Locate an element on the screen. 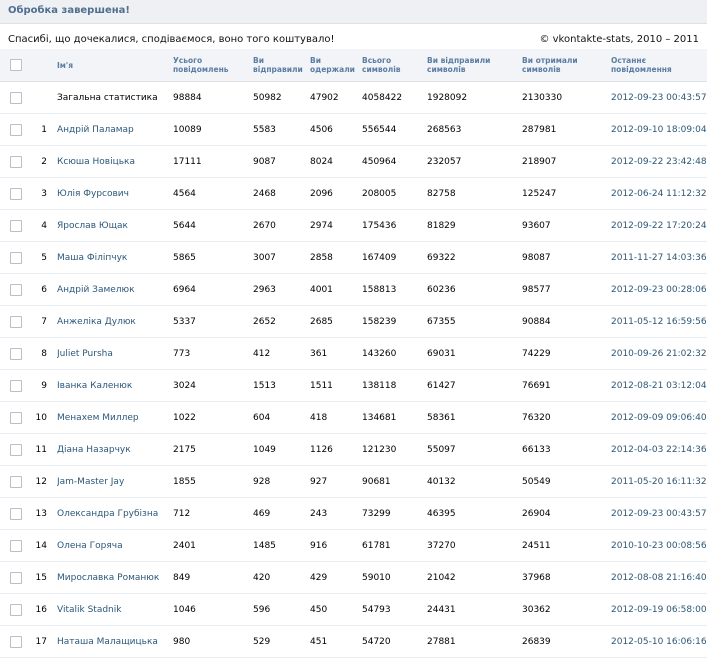  row-number: 8 is located at coordinates (43, 353).